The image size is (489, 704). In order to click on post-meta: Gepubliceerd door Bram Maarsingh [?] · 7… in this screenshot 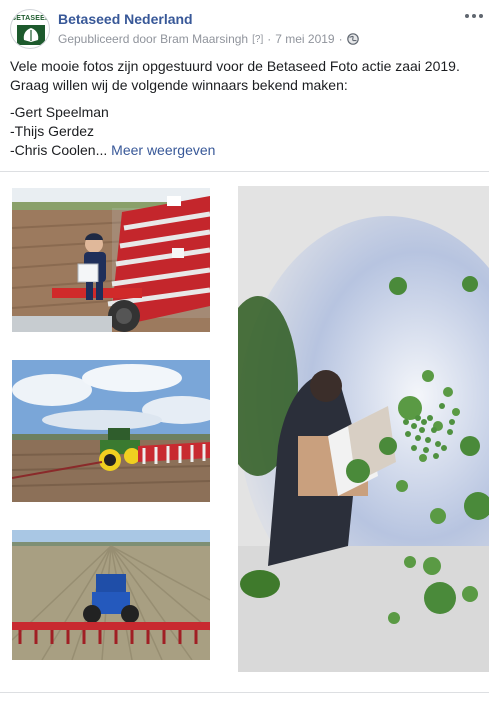, I will do `click(208, 39)`.